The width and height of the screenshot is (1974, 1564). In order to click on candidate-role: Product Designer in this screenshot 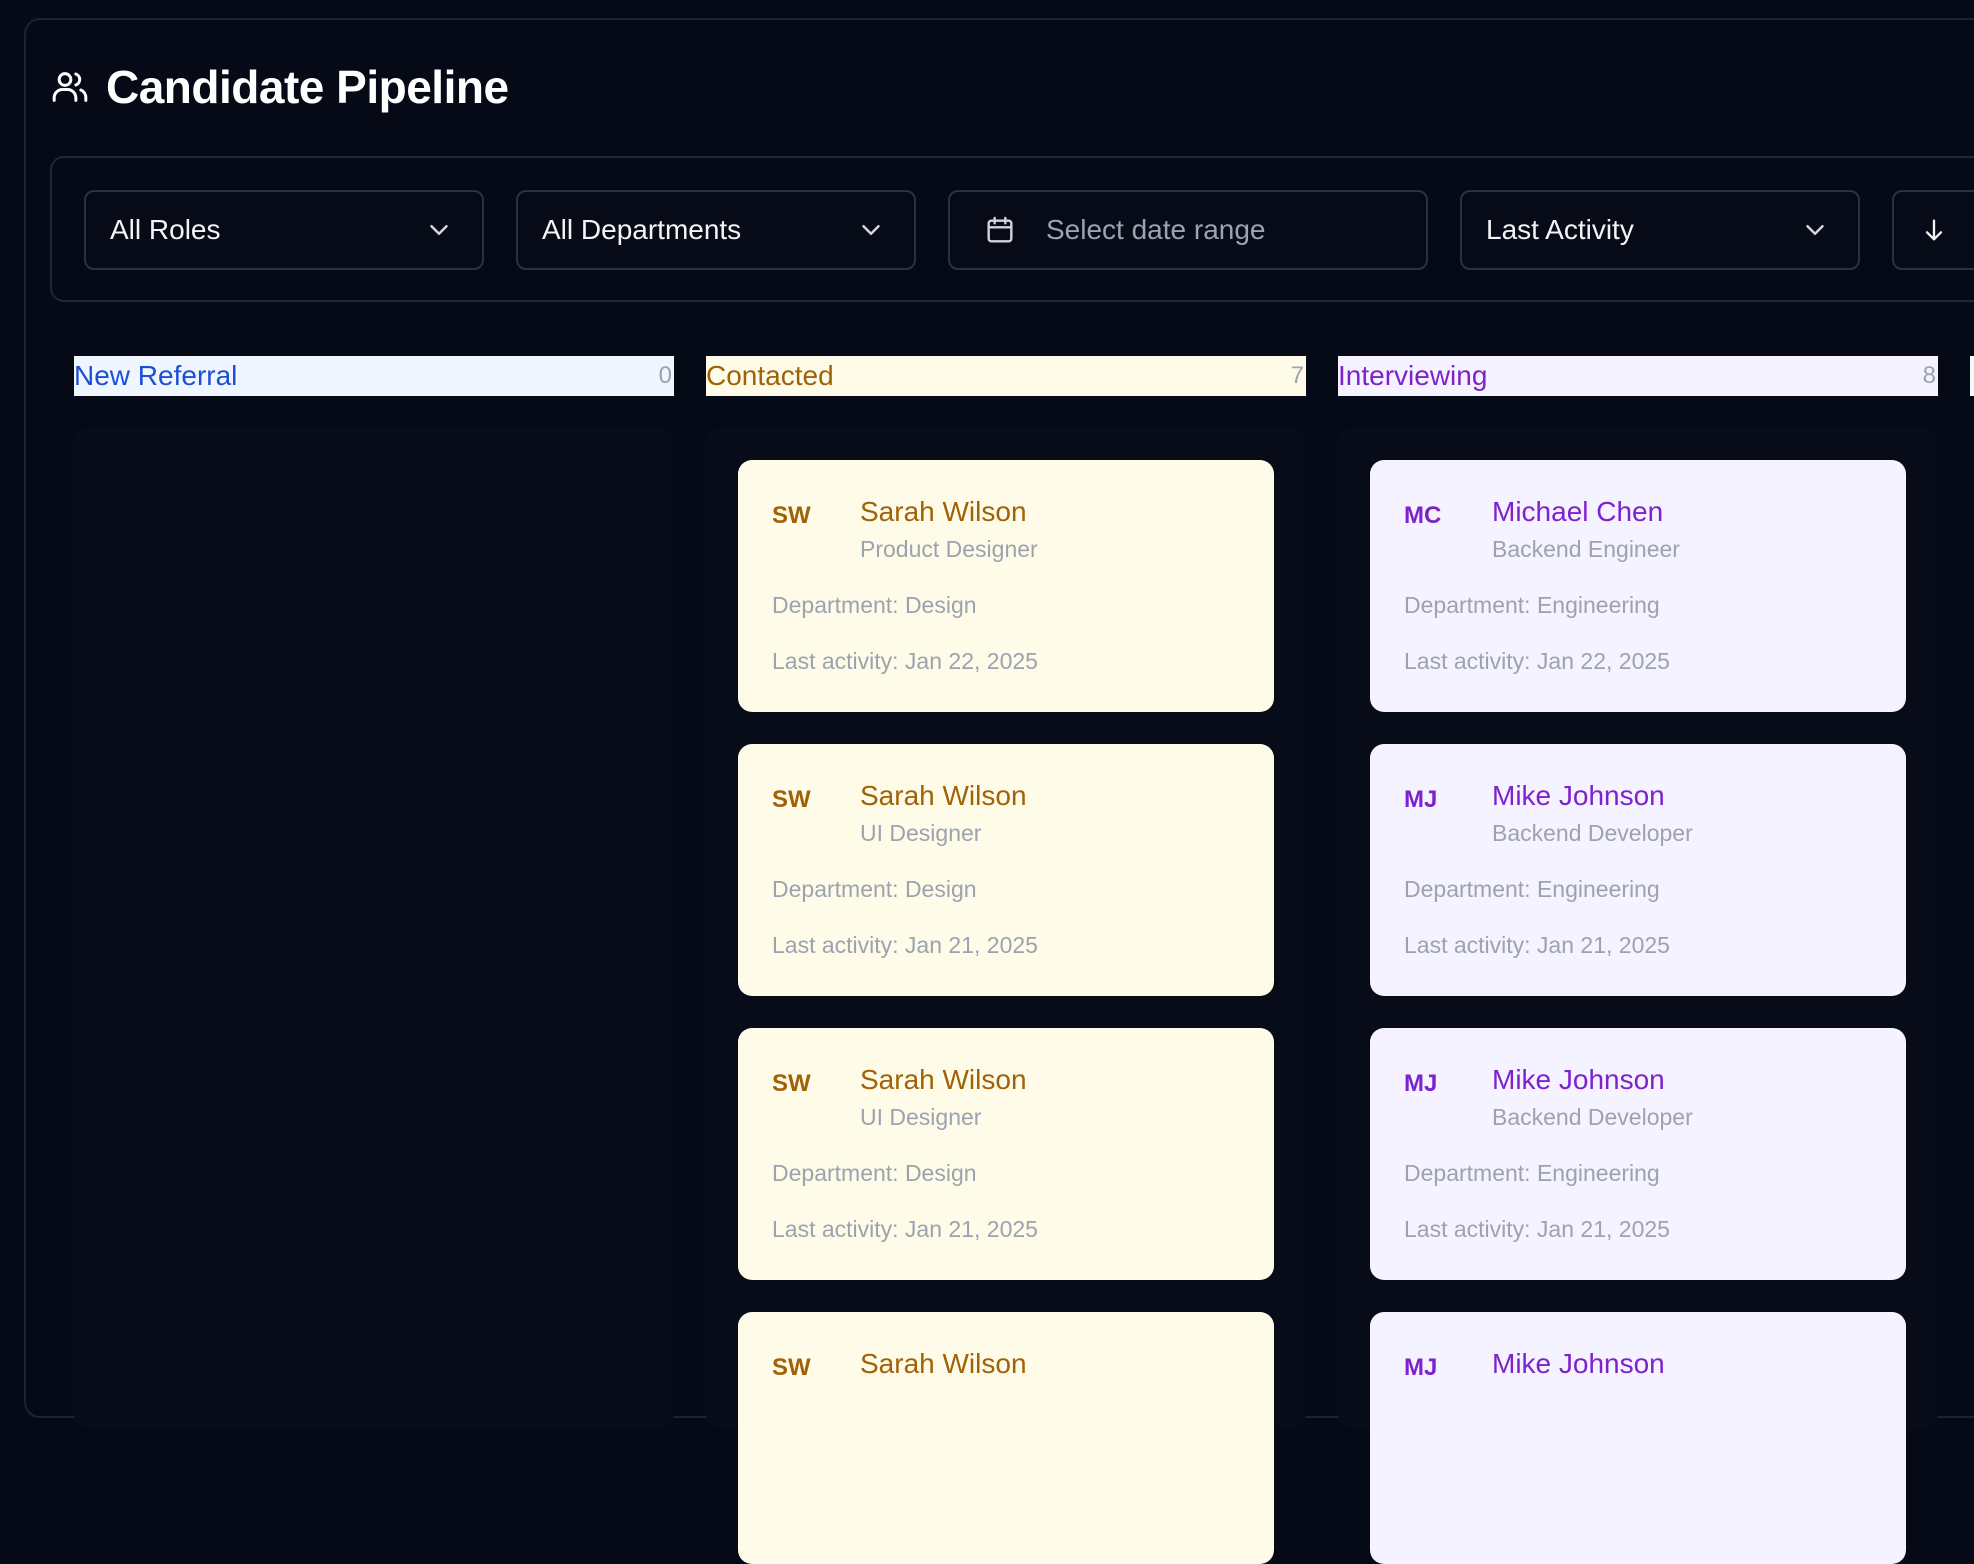, I will do `click(949, 549)`.